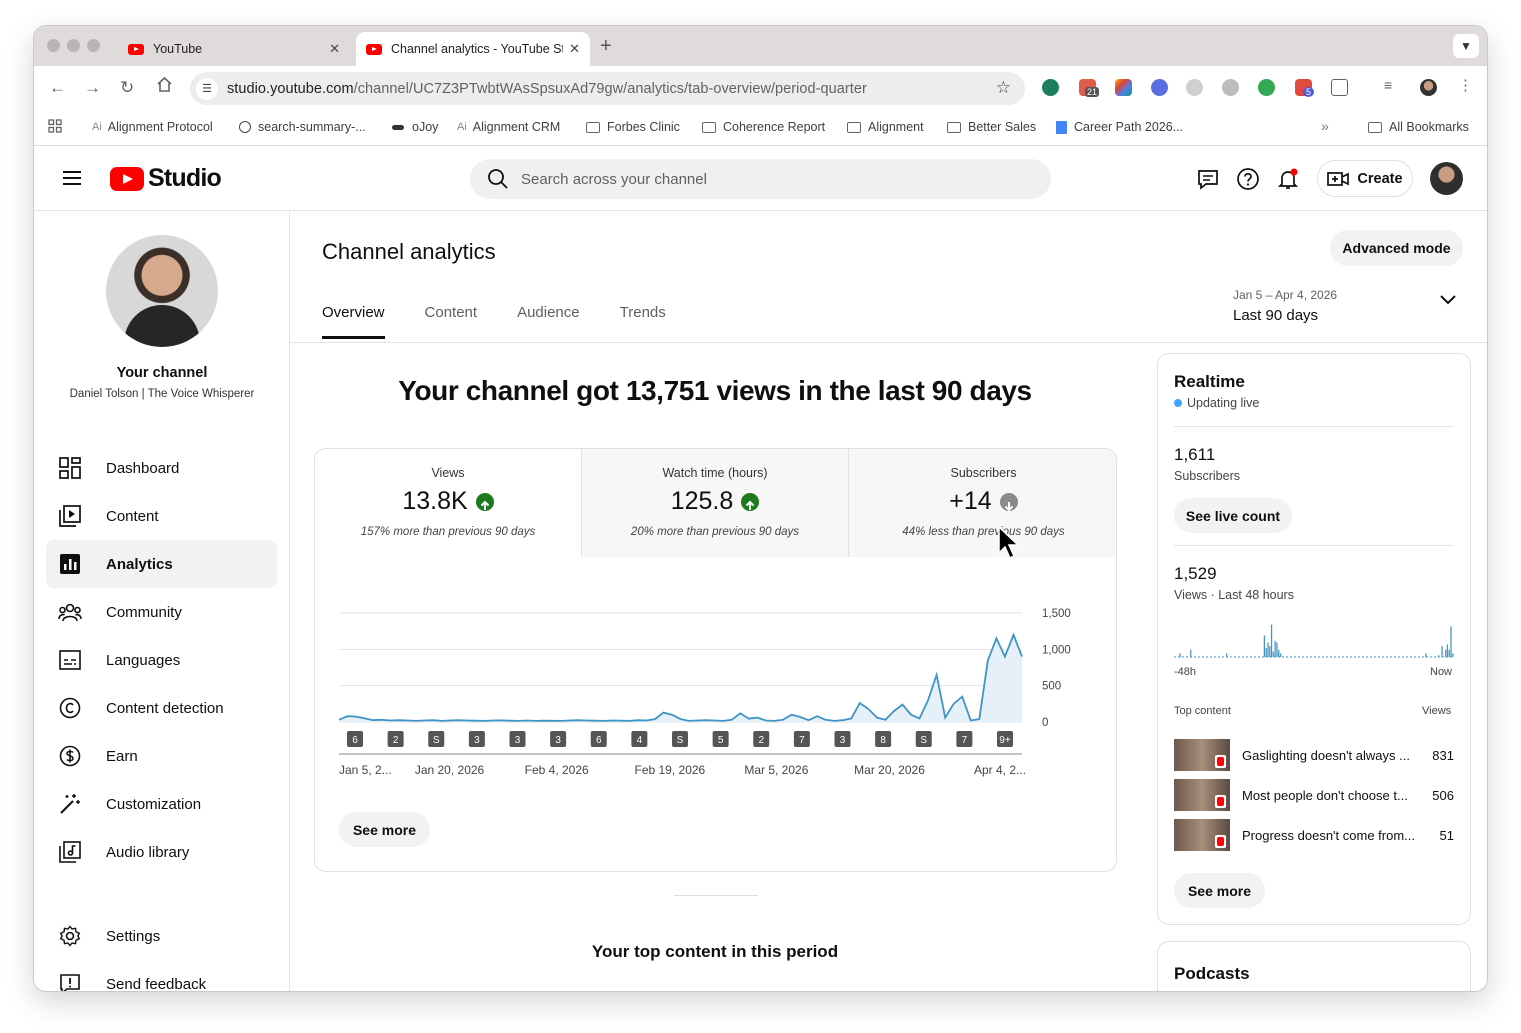  What do you see at coordinates (161, 564) in the screenshot?
I see `sidebar-item-analytics: Analytics` at bounding box center [161, 564].